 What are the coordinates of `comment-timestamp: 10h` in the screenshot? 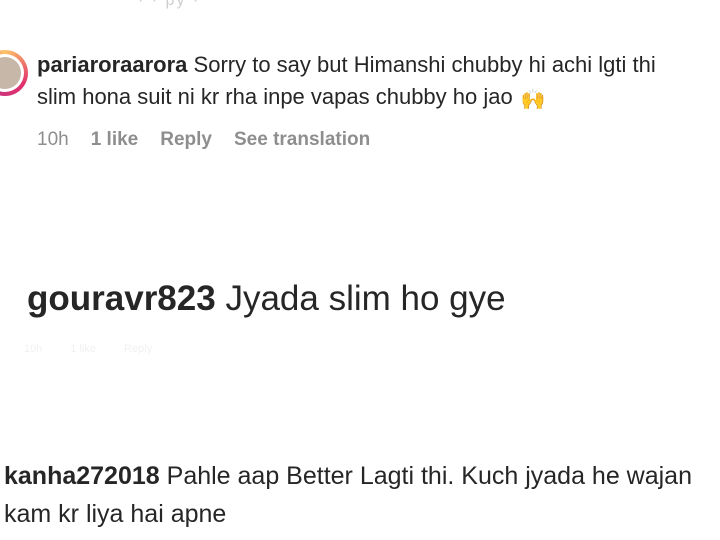 It's located at (53, 139).